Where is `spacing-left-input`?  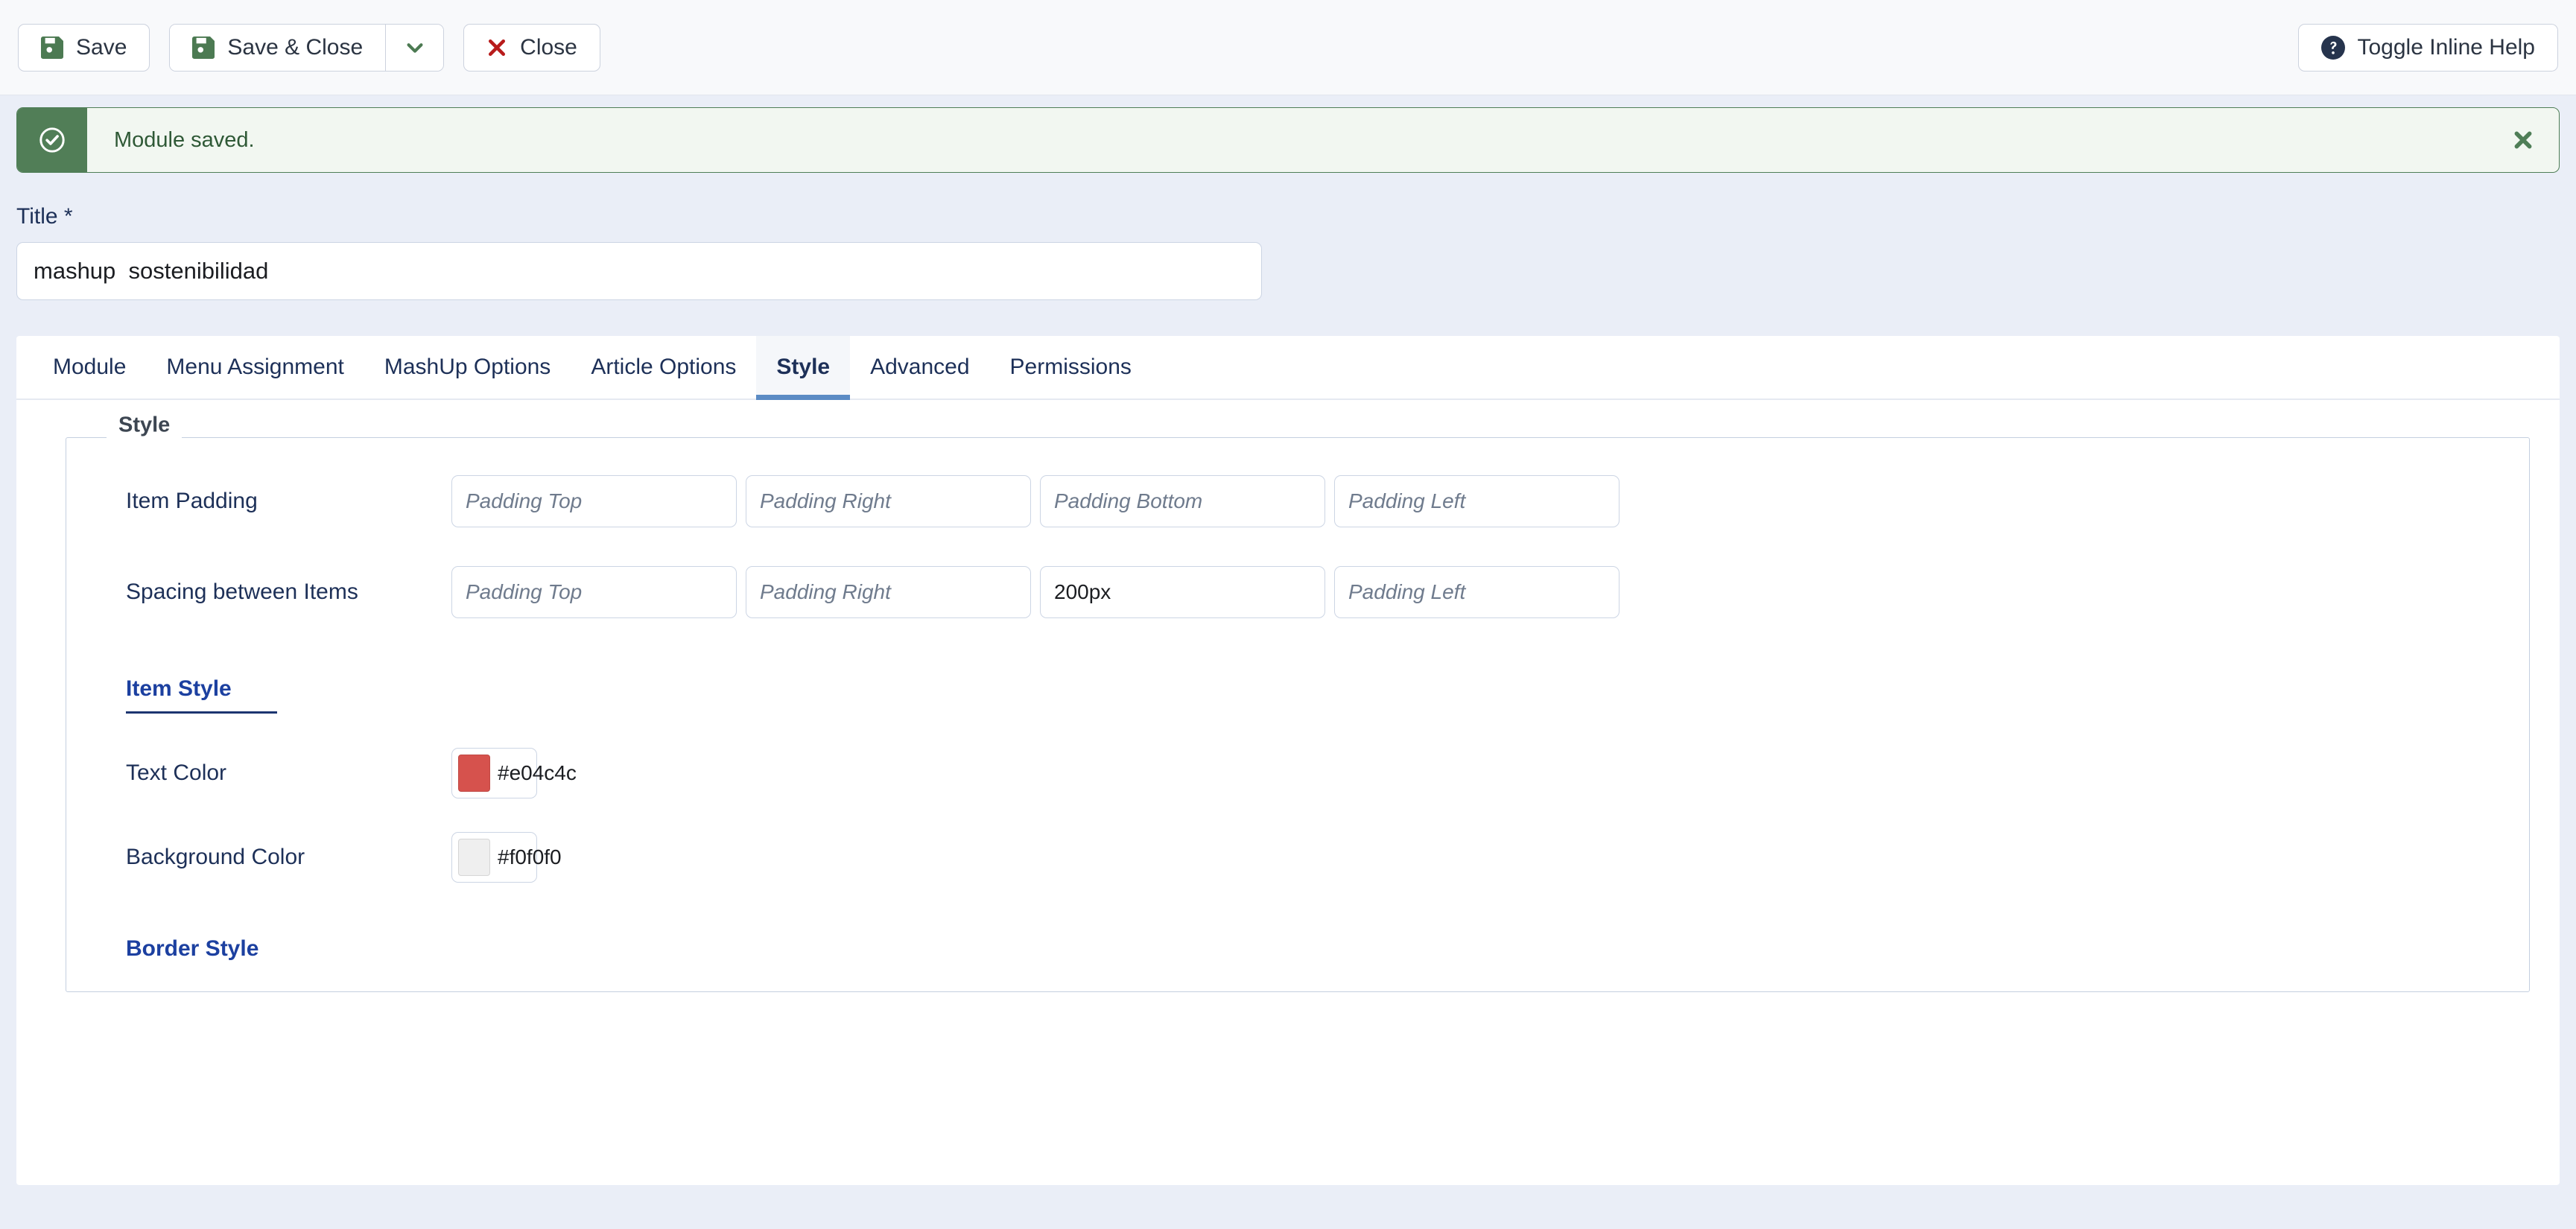 spacing-left-input is located at coordinates (1476, 592).